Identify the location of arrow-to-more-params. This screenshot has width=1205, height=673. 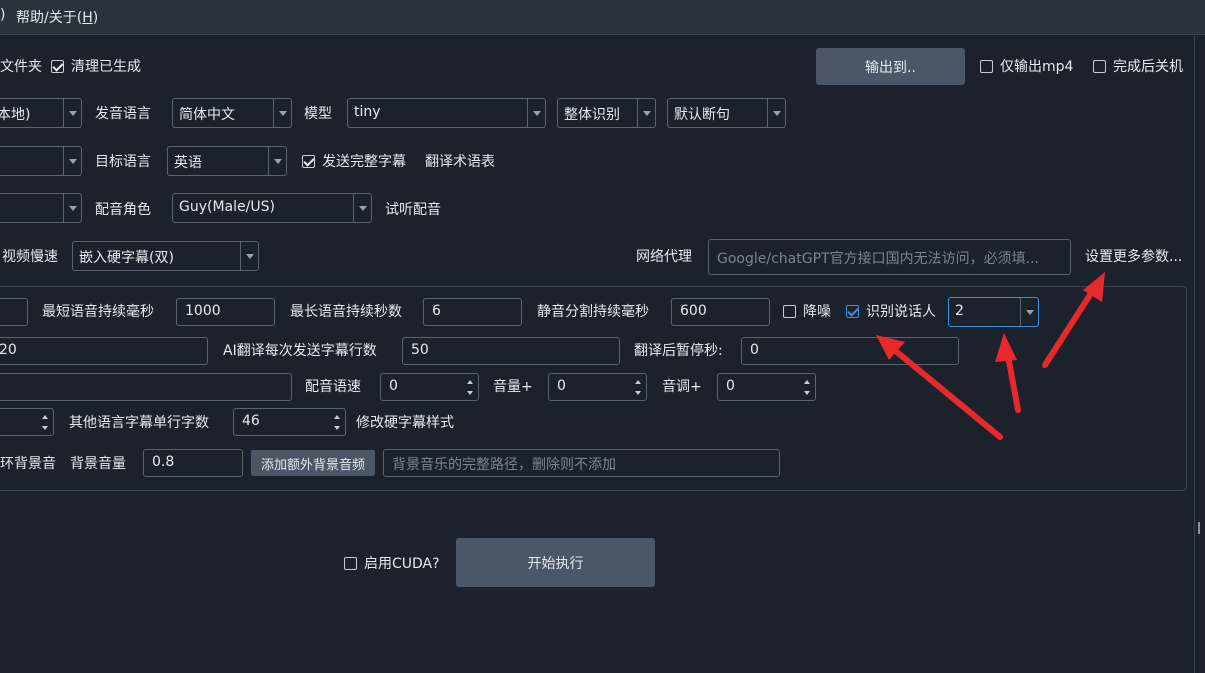
(1071, 324).